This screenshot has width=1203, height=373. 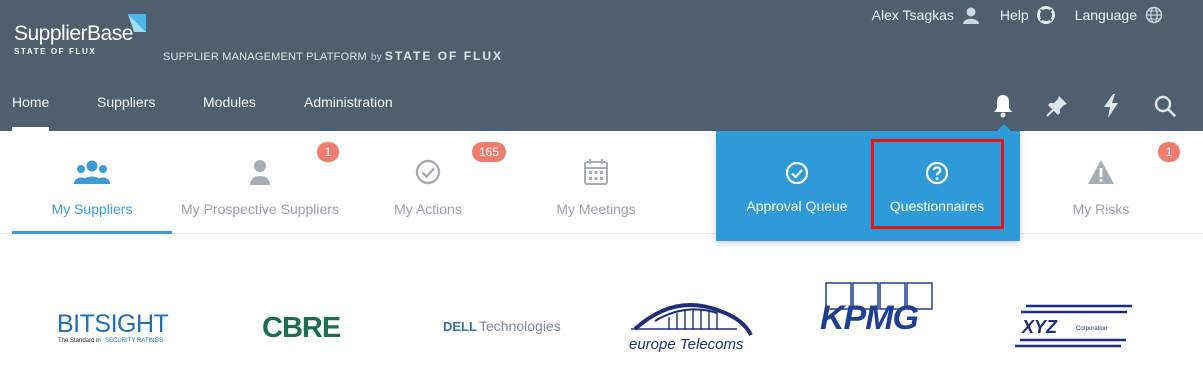 What do you see at coordinates (444, 56) in the screenshot?
I see `tagline-company: STATE OF FLUX` at bounding box center [444, 56].